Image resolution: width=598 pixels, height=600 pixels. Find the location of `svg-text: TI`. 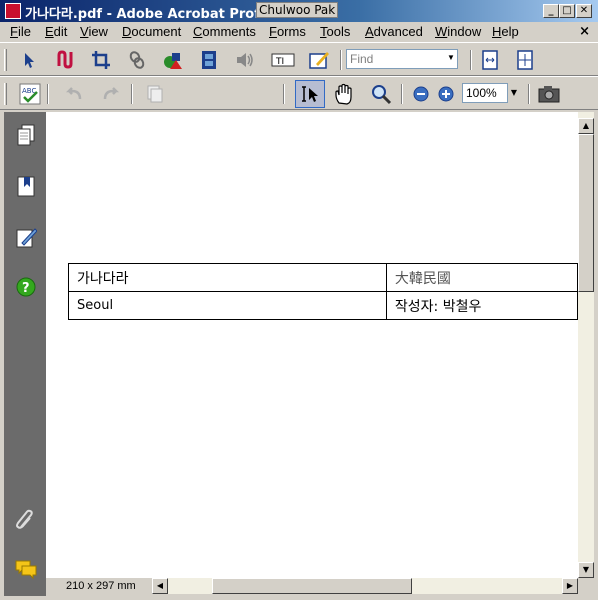

svg-text: TI is located at coordinates (279, 62).